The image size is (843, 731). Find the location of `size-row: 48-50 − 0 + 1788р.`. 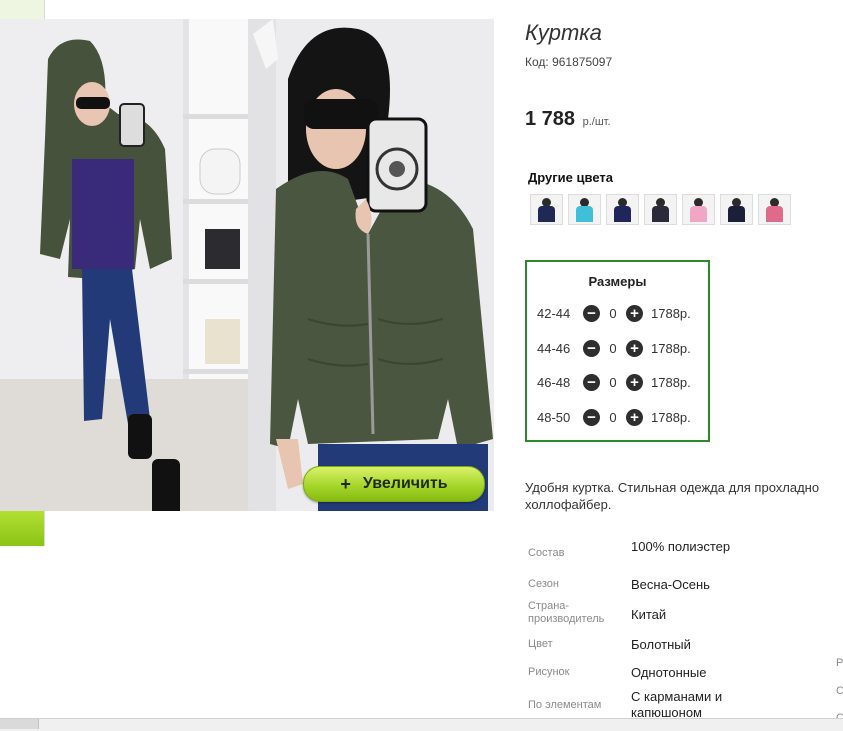

size-row: 48-50 − 0 + 1788р. is located at coordinates (614, 417).